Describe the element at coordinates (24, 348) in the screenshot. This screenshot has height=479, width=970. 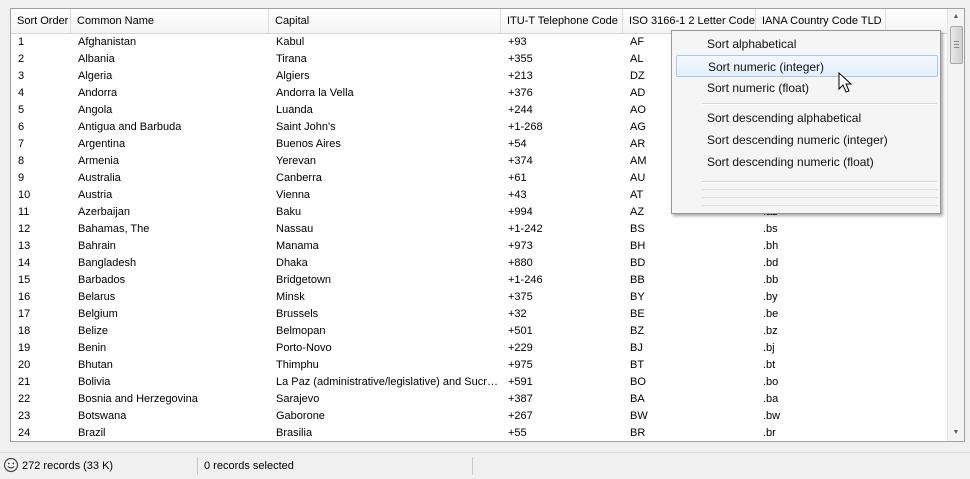
I see `table-cell: 19` at that location.